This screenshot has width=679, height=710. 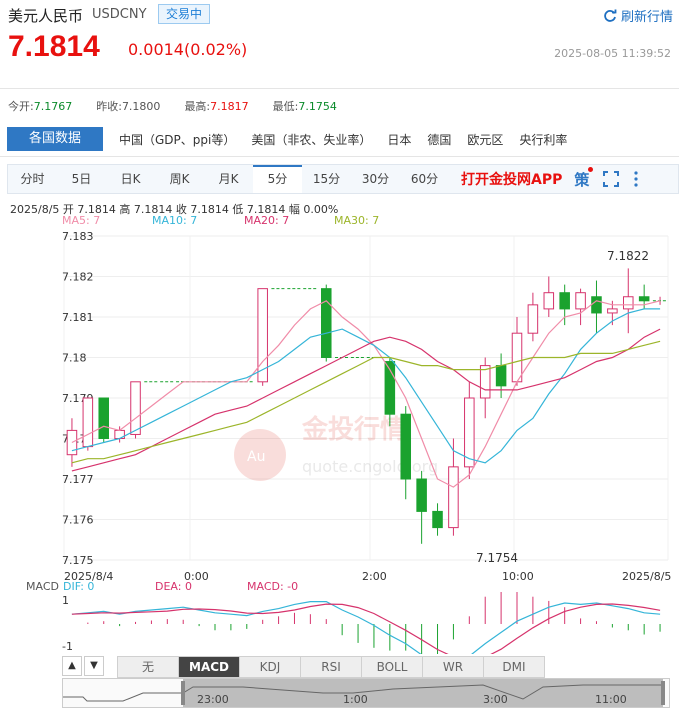 I want to click on category-germany: 德国, so click(x=439, y=139).